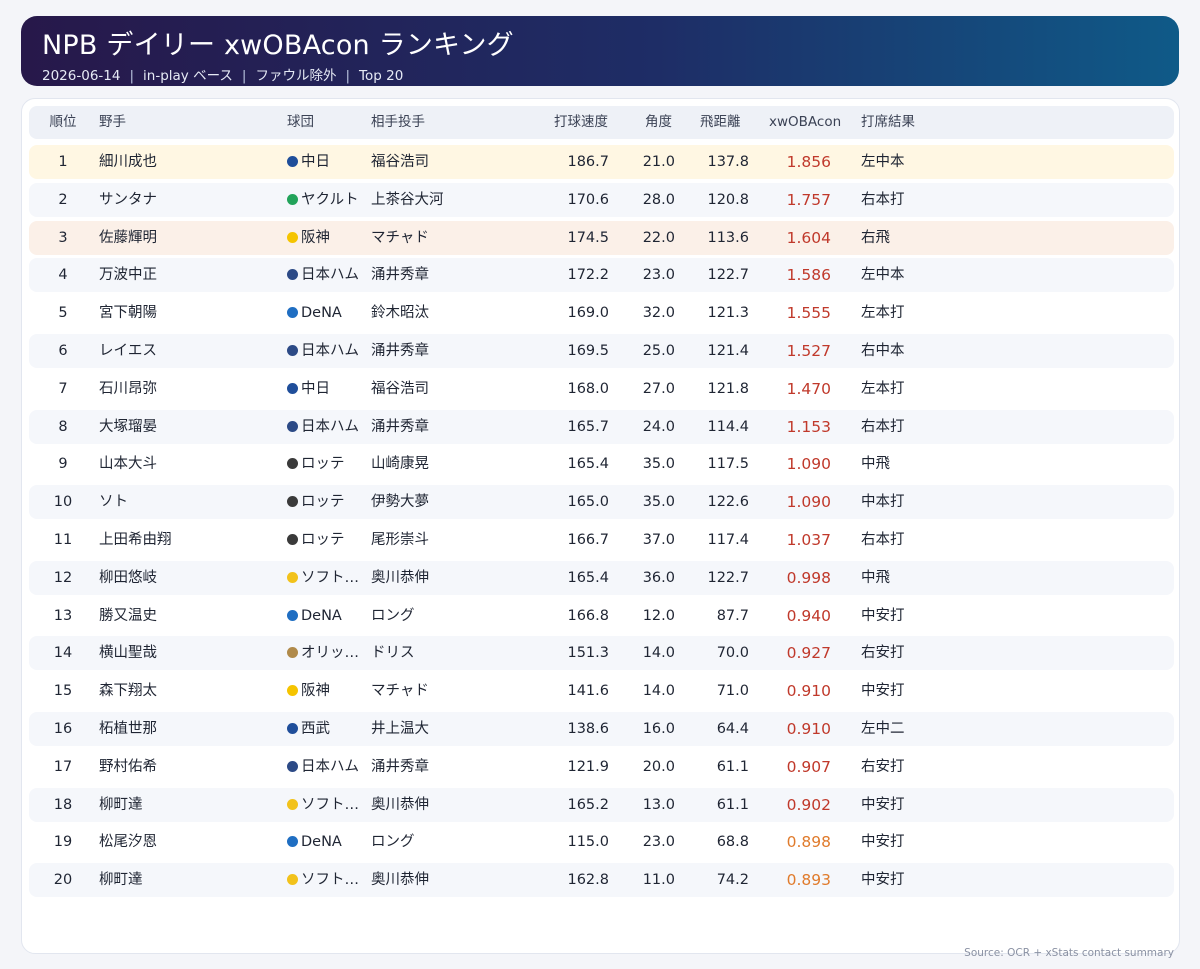  Describe the element at coordinates (601, 577) in the screenshot. I see `table-row: 12 柳田悠岐 ソフト… 奥川恭伸 165.4 36.0 122.7 0.998 中飛` at that location.